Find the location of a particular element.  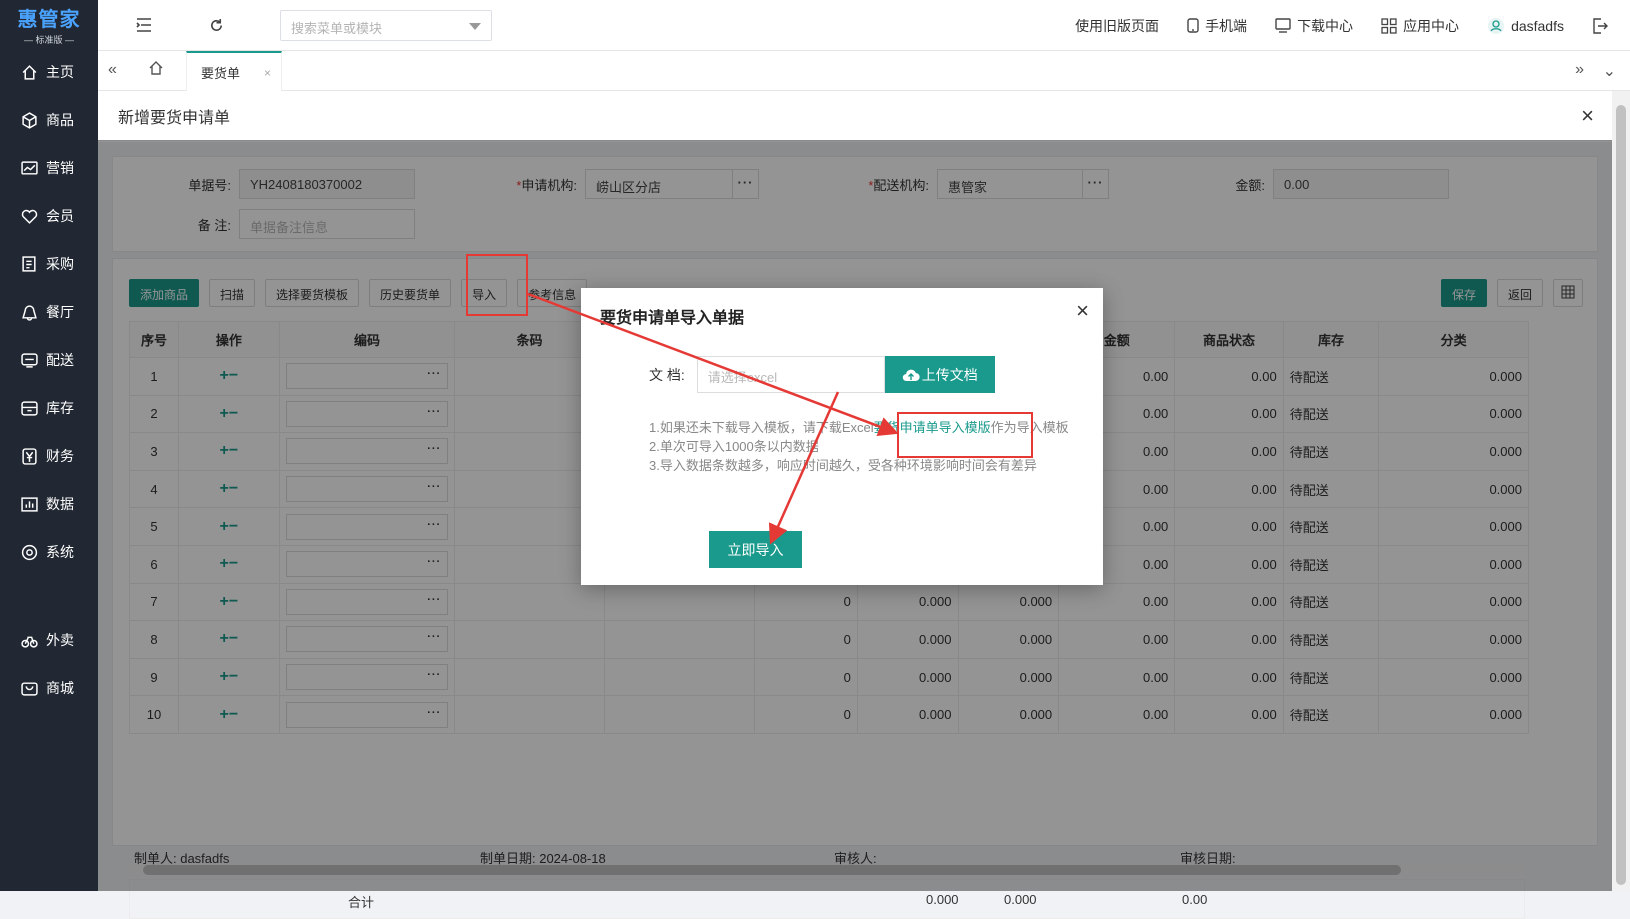

storage-icon is located at coordinates (29, 408).